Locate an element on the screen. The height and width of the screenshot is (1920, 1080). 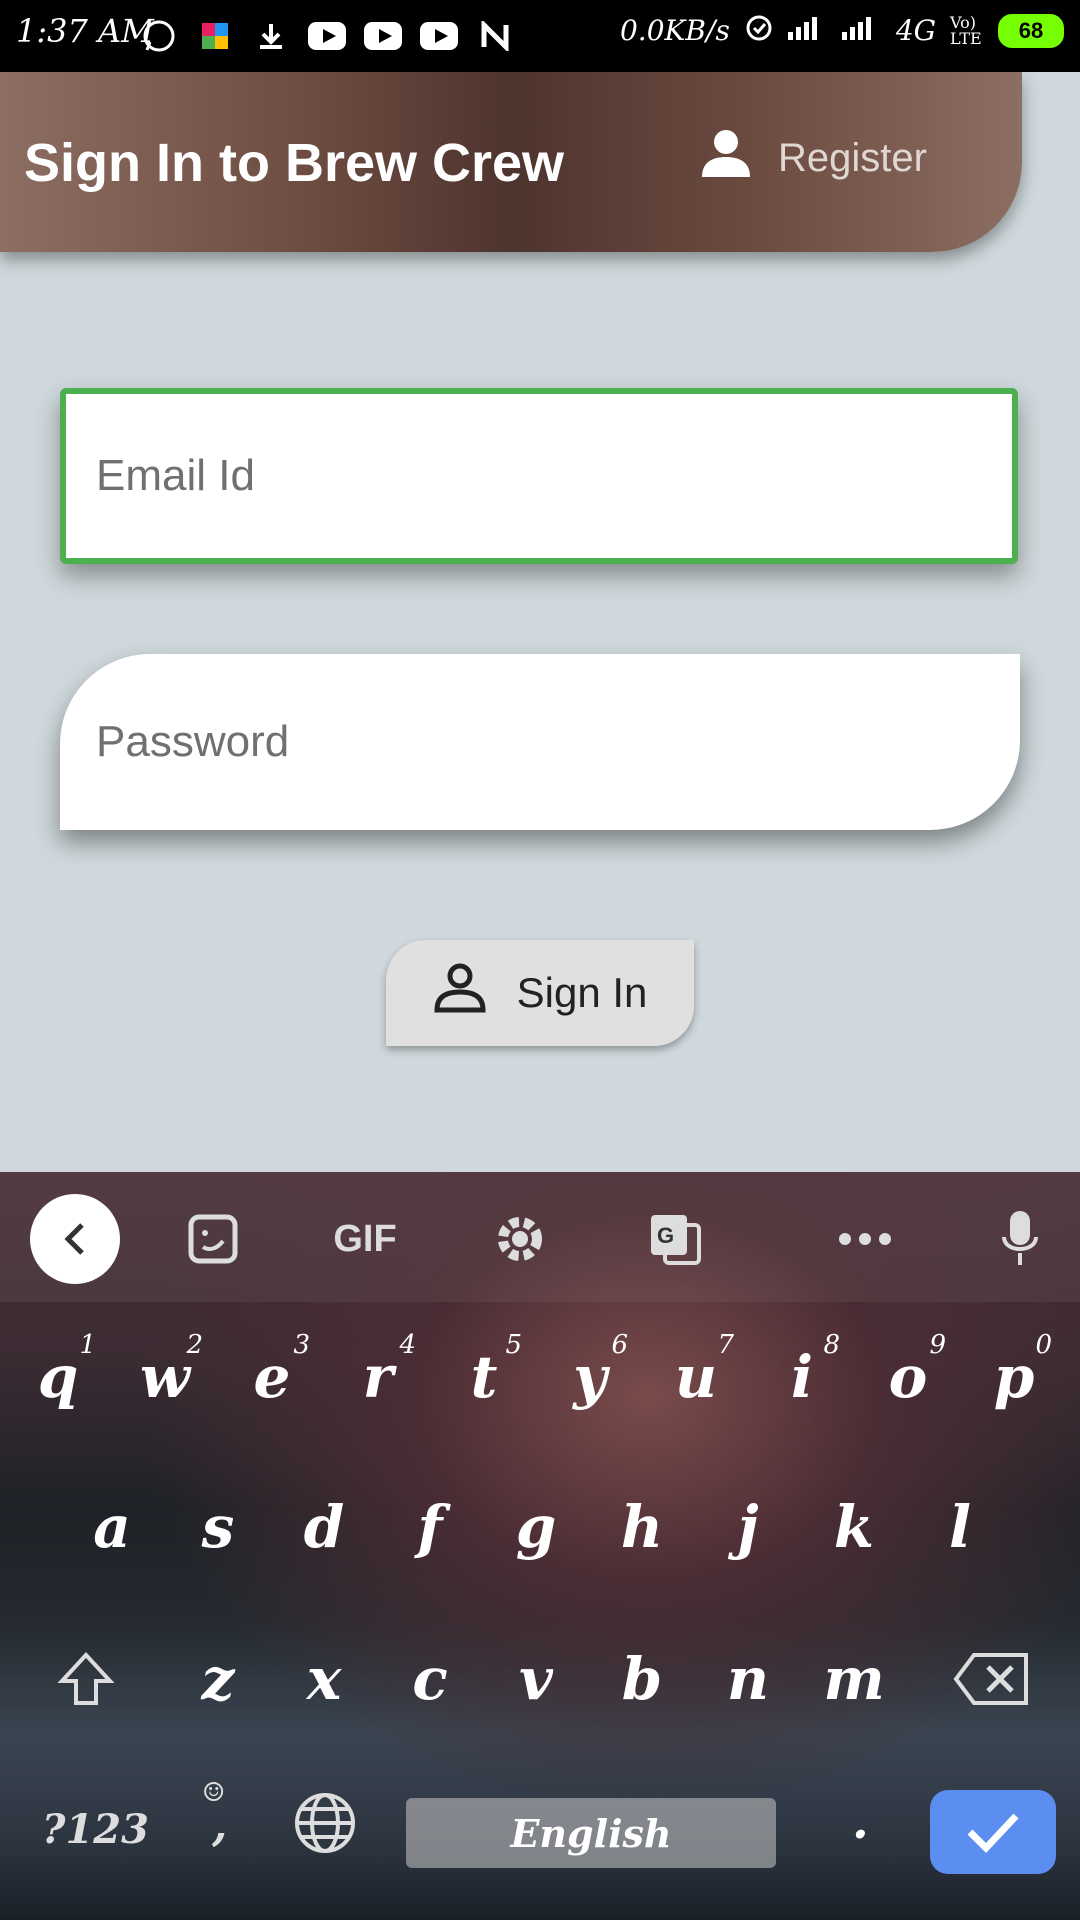
enter-key is located at coordinates (993, 1832).